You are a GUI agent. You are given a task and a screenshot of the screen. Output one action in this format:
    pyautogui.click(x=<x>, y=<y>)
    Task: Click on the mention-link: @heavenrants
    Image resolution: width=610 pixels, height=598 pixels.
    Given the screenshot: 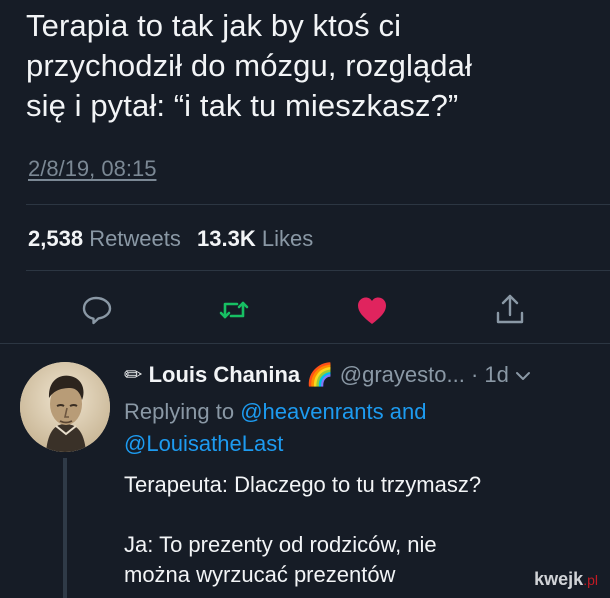 What is the action you would take?
    pyautogui.click(x=311, y=411)
    